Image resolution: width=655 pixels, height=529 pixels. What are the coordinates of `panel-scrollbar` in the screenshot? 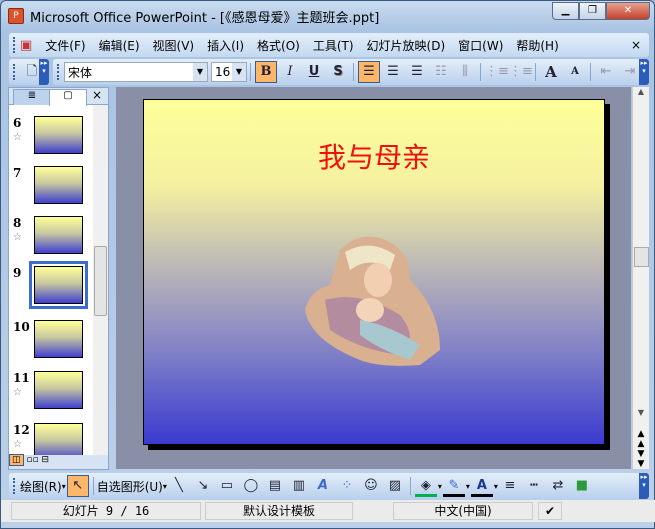 It's located at (100, 280).